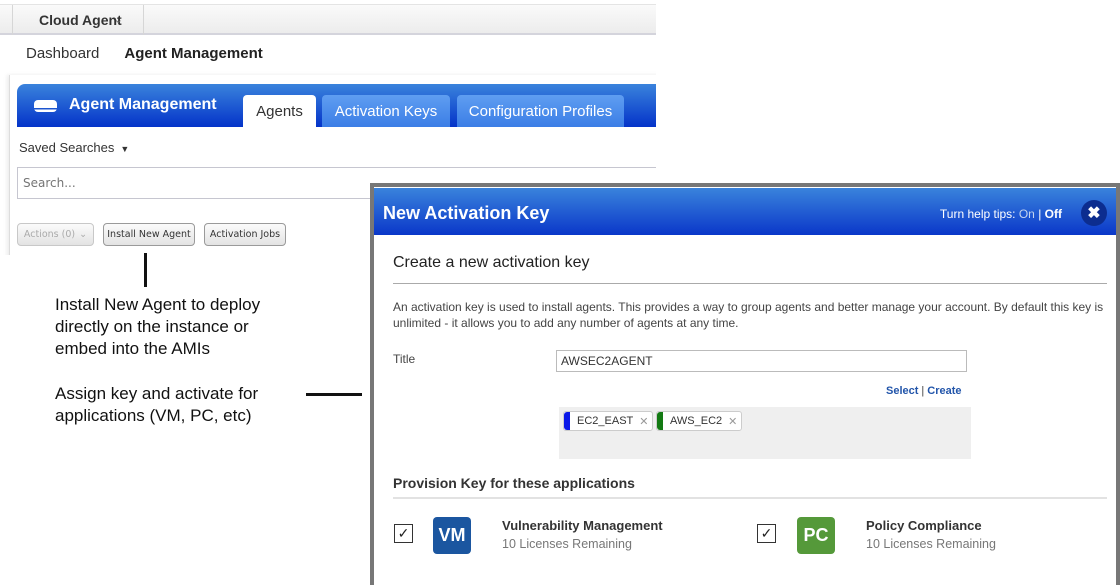 This screenshot has width=1120, height=585. What do you see at coordinates (334, 394) in the screenshot?
I see `callout-line-horizontal` at bounding box center [334, 394].